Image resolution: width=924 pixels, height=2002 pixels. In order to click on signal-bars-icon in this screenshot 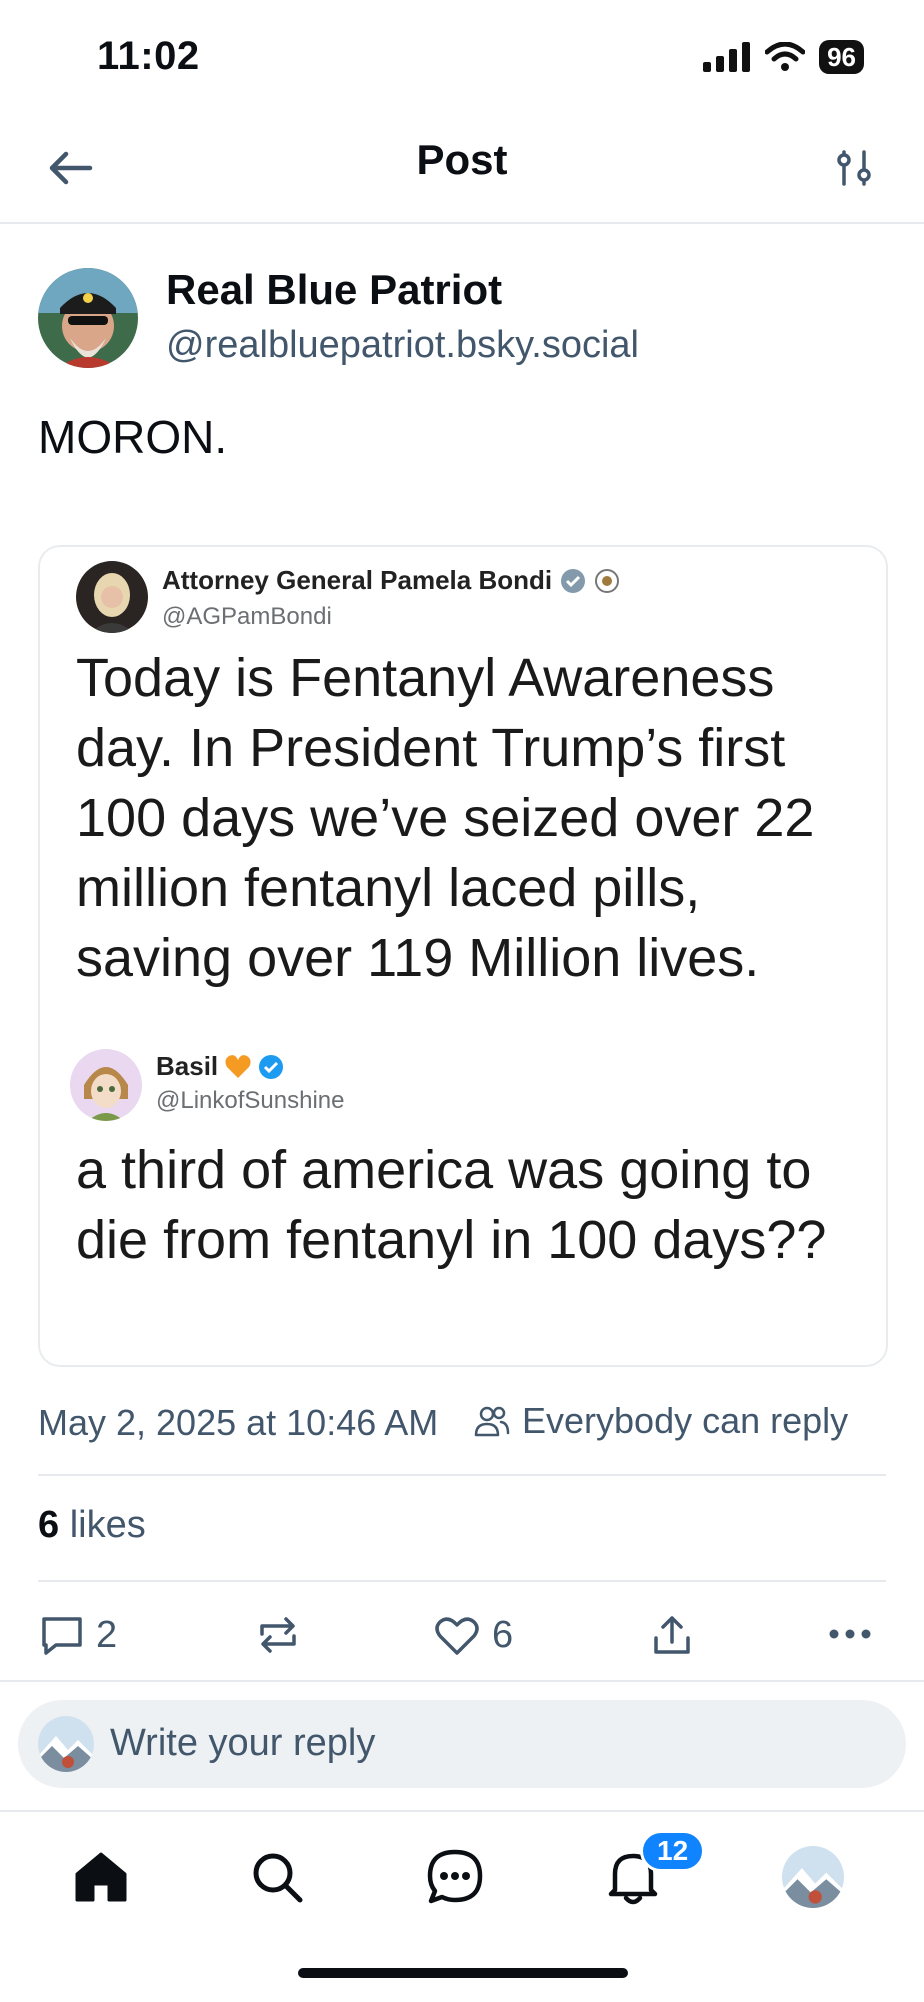, I will do `click(727, 57)`.